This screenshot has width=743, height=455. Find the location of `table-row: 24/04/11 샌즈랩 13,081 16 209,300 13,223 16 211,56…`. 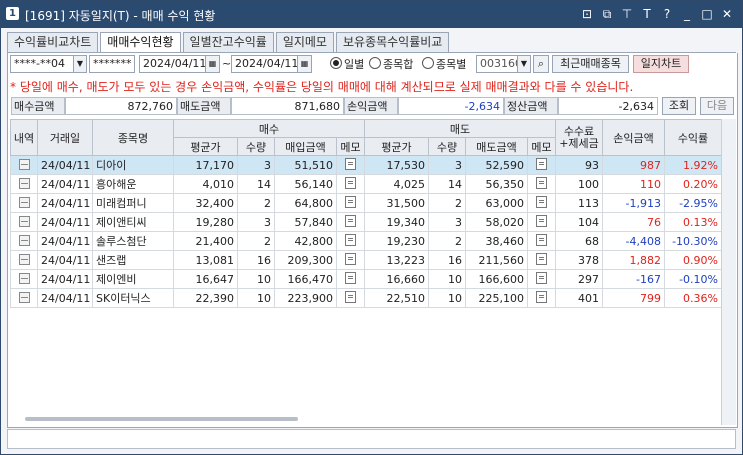

table-row: 24/04/11 샌즈랩 13,081 16 209,300 13,223 16 211,56… is located at coordinates (366, 260).